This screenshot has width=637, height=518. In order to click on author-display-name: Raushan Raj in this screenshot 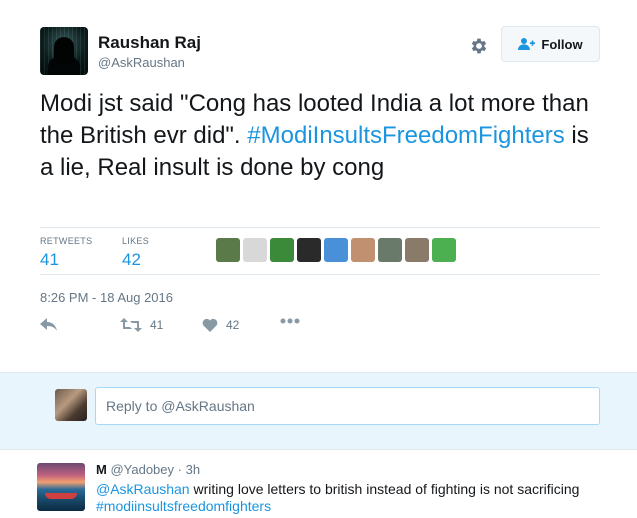, I will do `click(149, 43)`.